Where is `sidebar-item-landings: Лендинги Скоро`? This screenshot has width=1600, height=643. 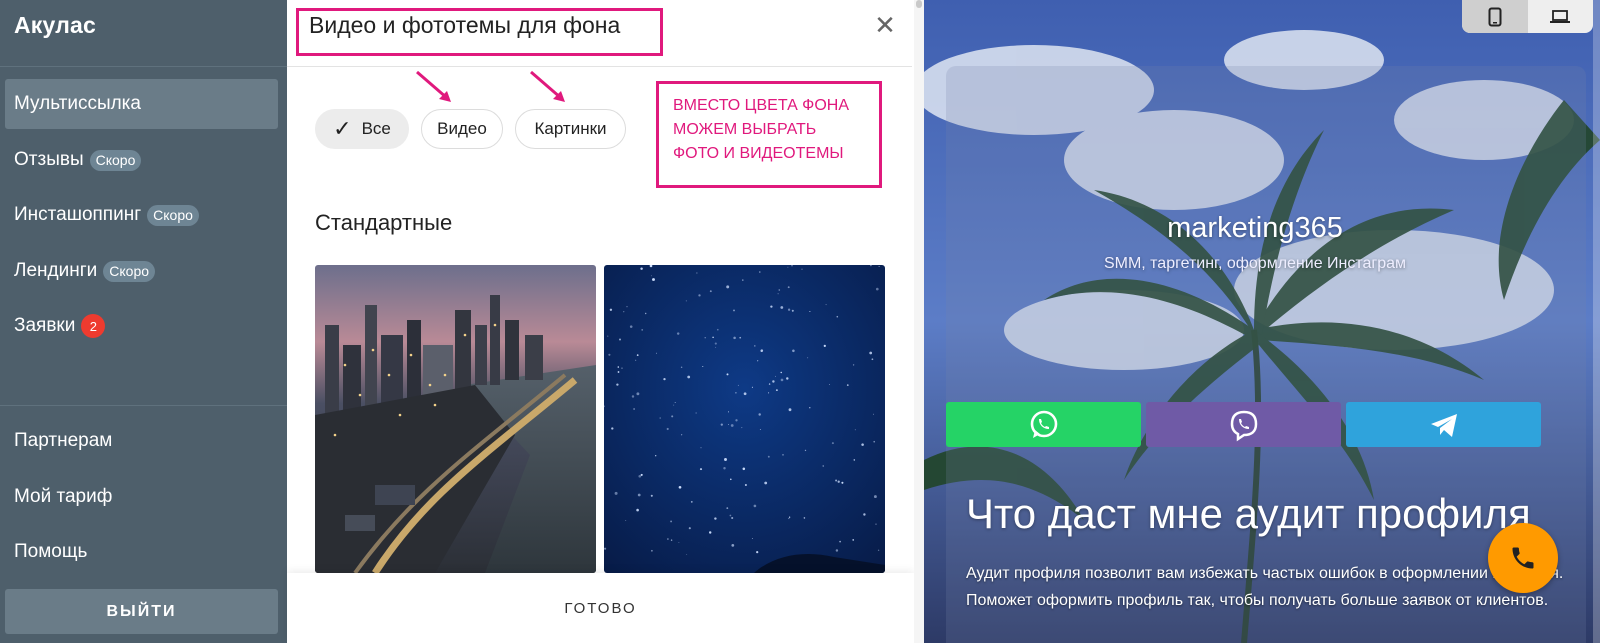
sidebar-item-landings: Лендинги Скоро is located at coordinates (141, 271).